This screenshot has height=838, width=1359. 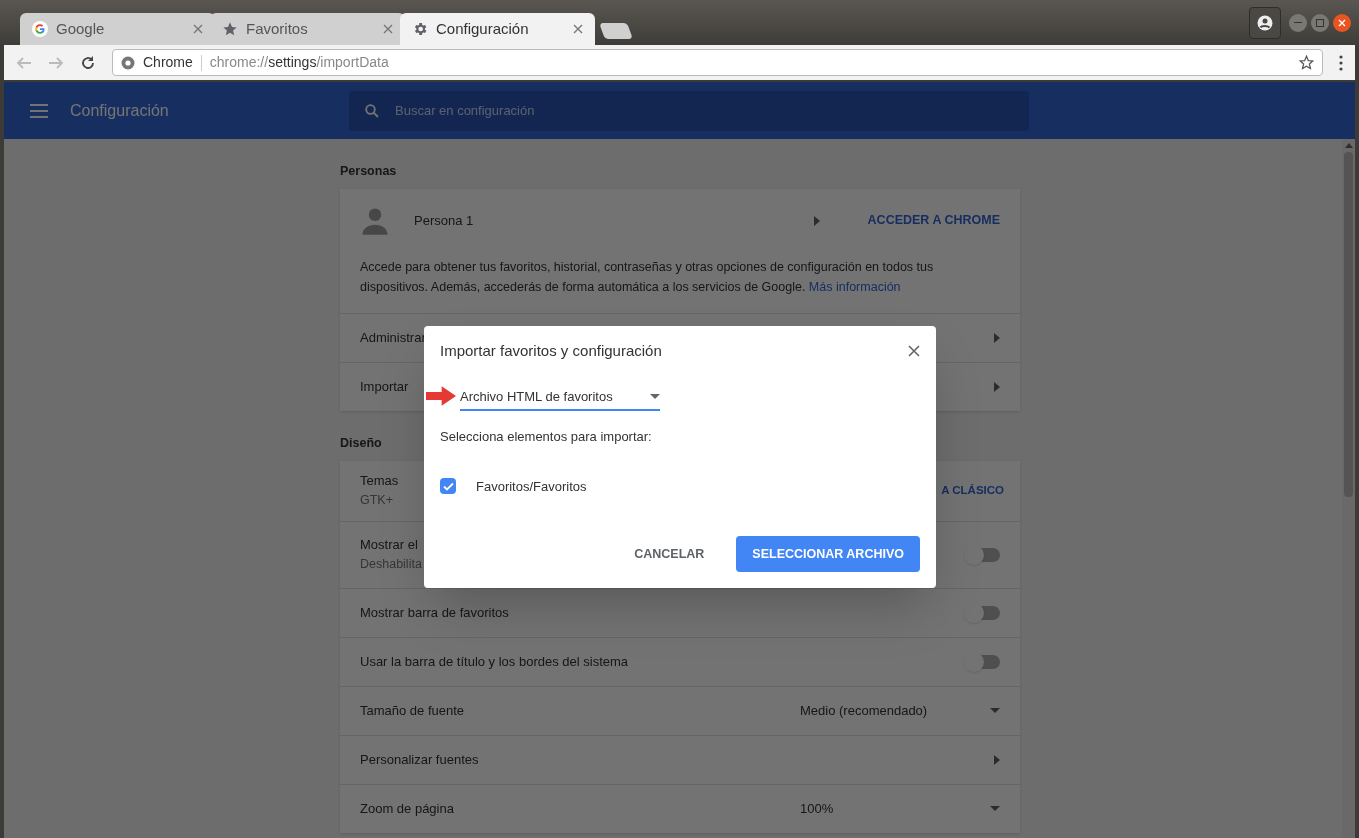 What do you see at coordinates (168, 62) in the screenshot?
I see `site-label: Chrome` at bounding box center [168, 62].